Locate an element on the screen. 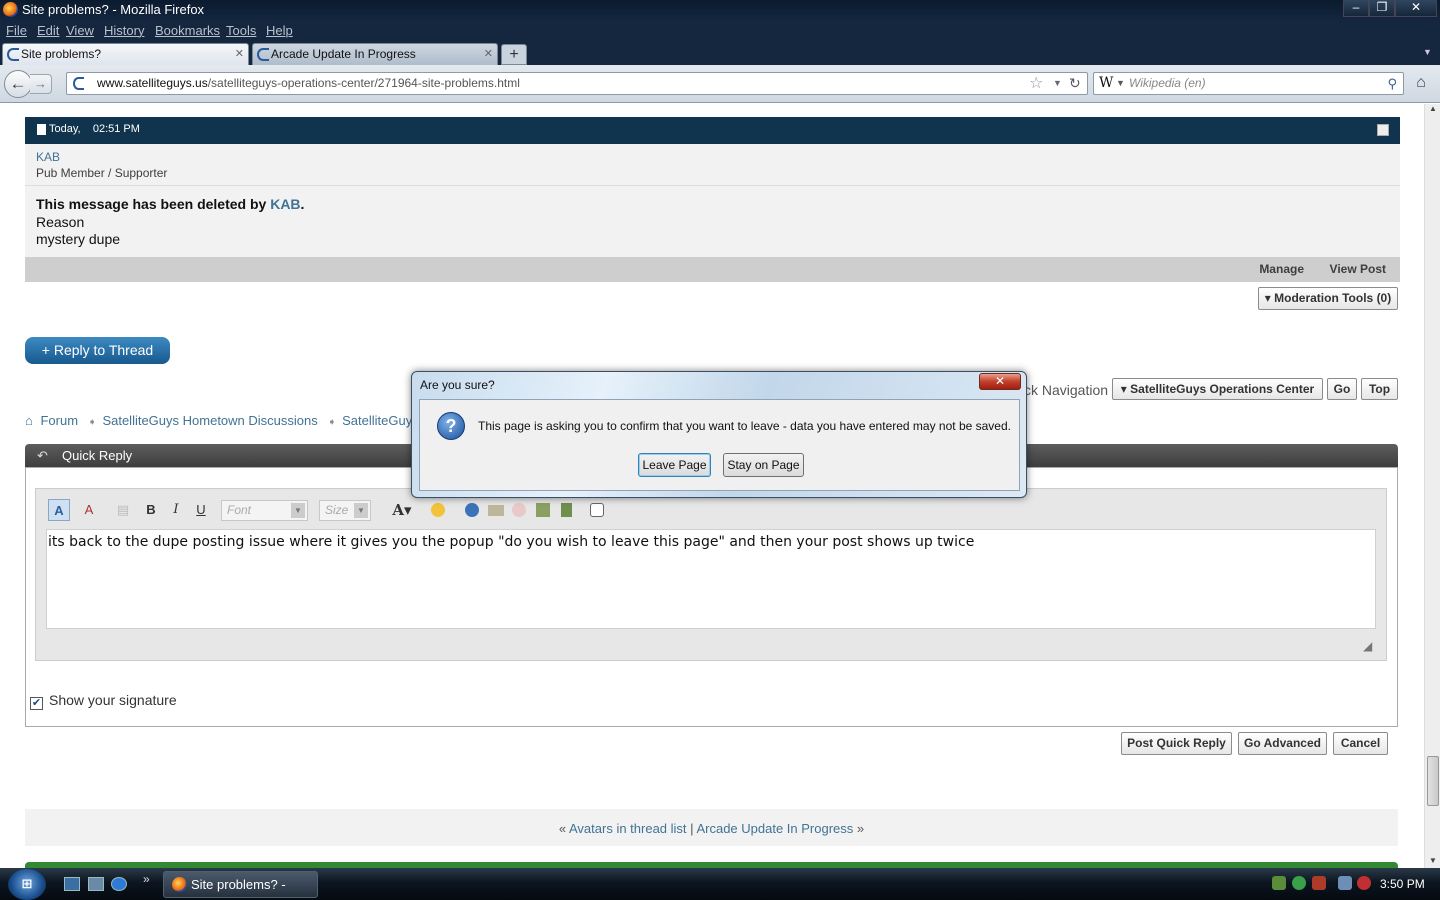  menu-history: History is located at coordinates (124, 30).